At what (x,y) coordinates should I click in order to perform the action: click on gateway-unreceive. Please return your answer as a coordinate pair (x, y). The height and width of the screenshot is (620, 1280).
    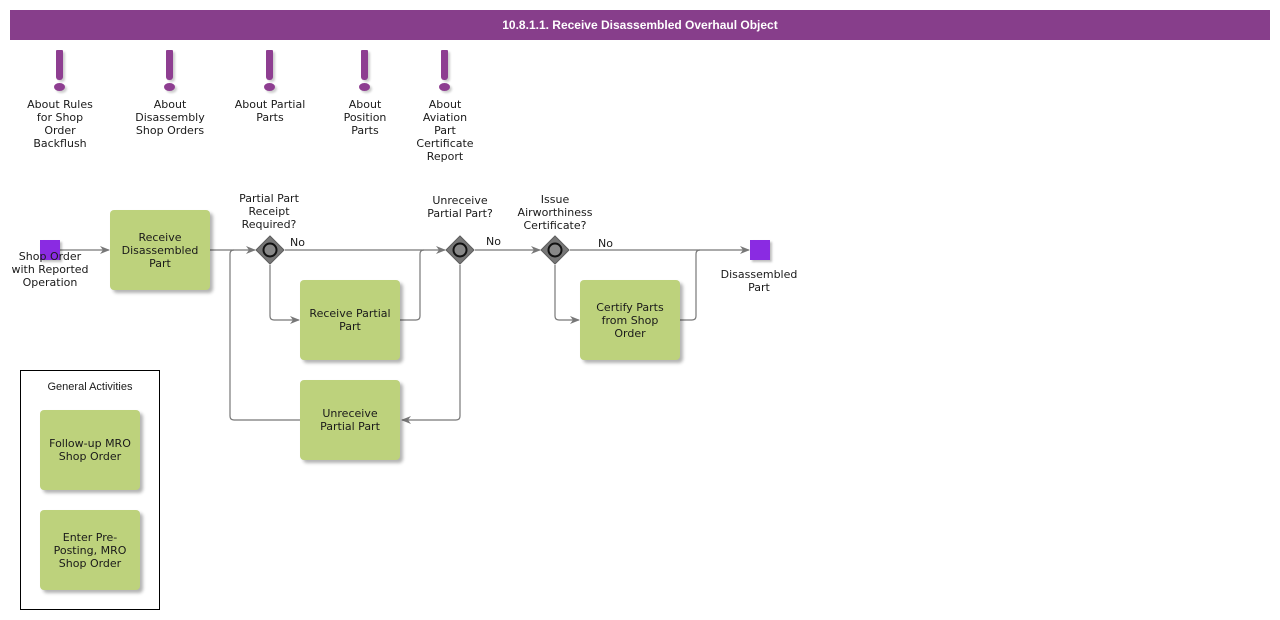
    Looking at the image, I should click on (460, 250).